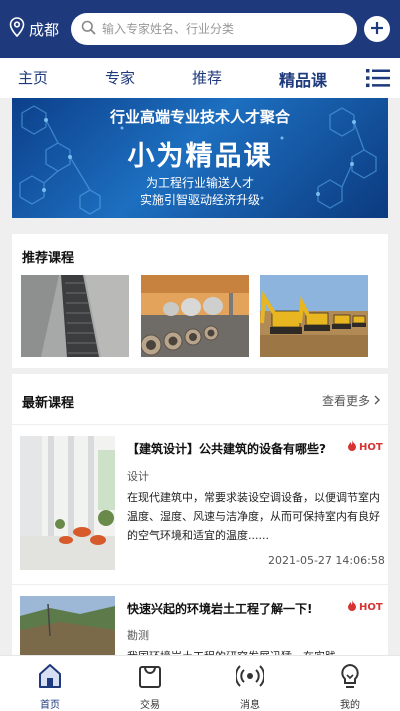  I want to click on bottom-nav-trade: 交易, so click(150, 686).